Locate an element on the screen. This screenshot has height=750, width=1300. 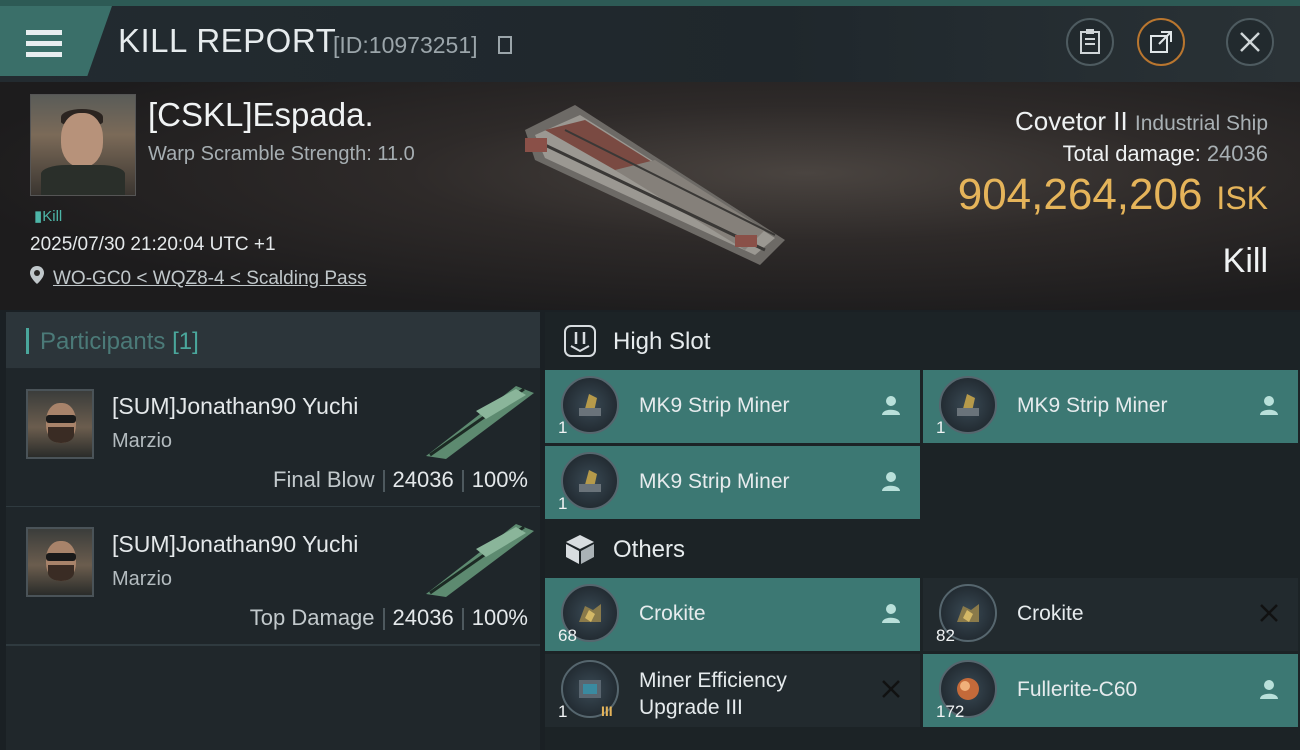
cargo-box-icon is located at coordinates (580, 549).